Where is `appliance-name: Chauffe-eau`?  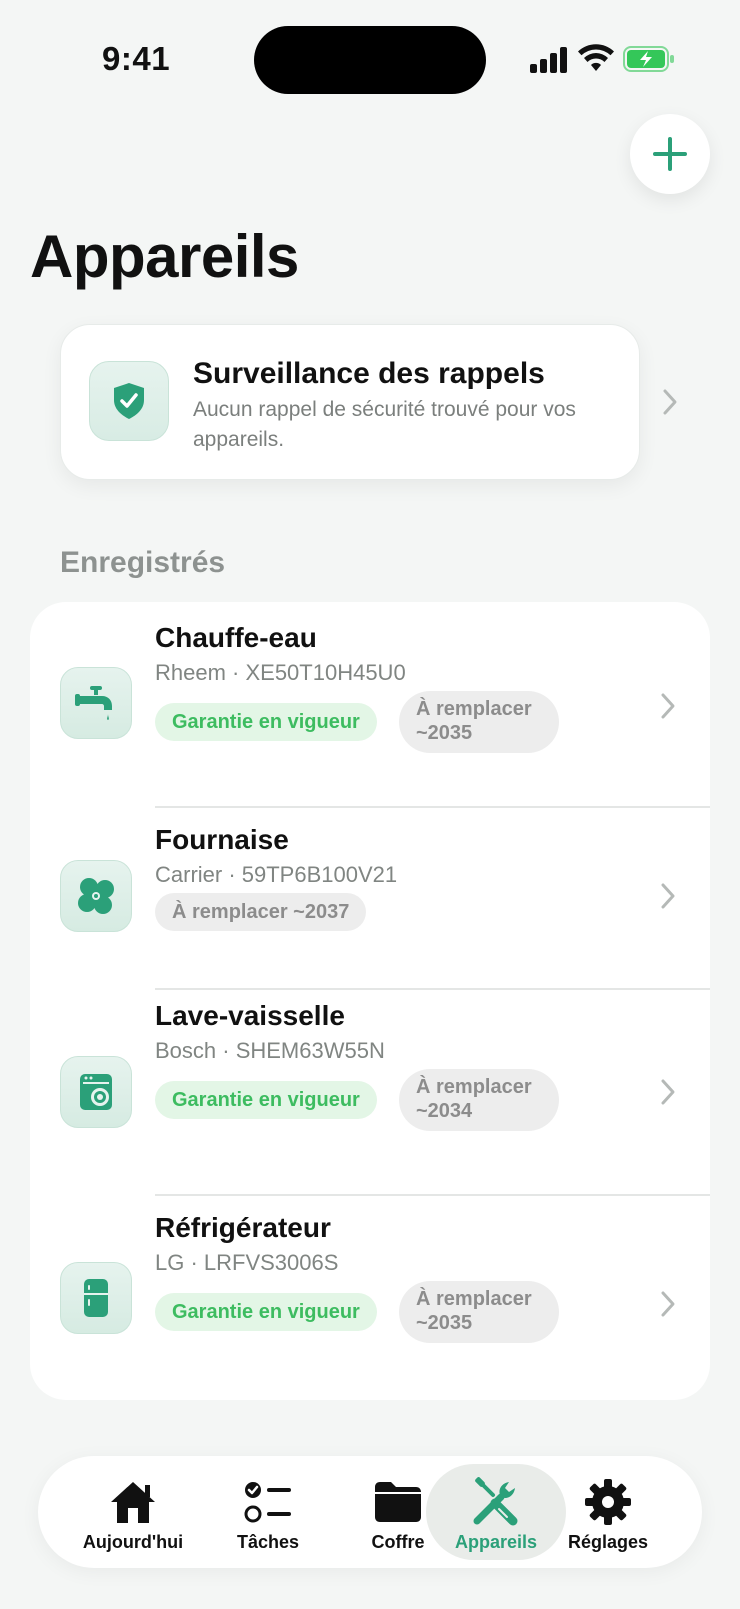
appliance-name: Chauffe-eau is located at coordinates (236, 637).